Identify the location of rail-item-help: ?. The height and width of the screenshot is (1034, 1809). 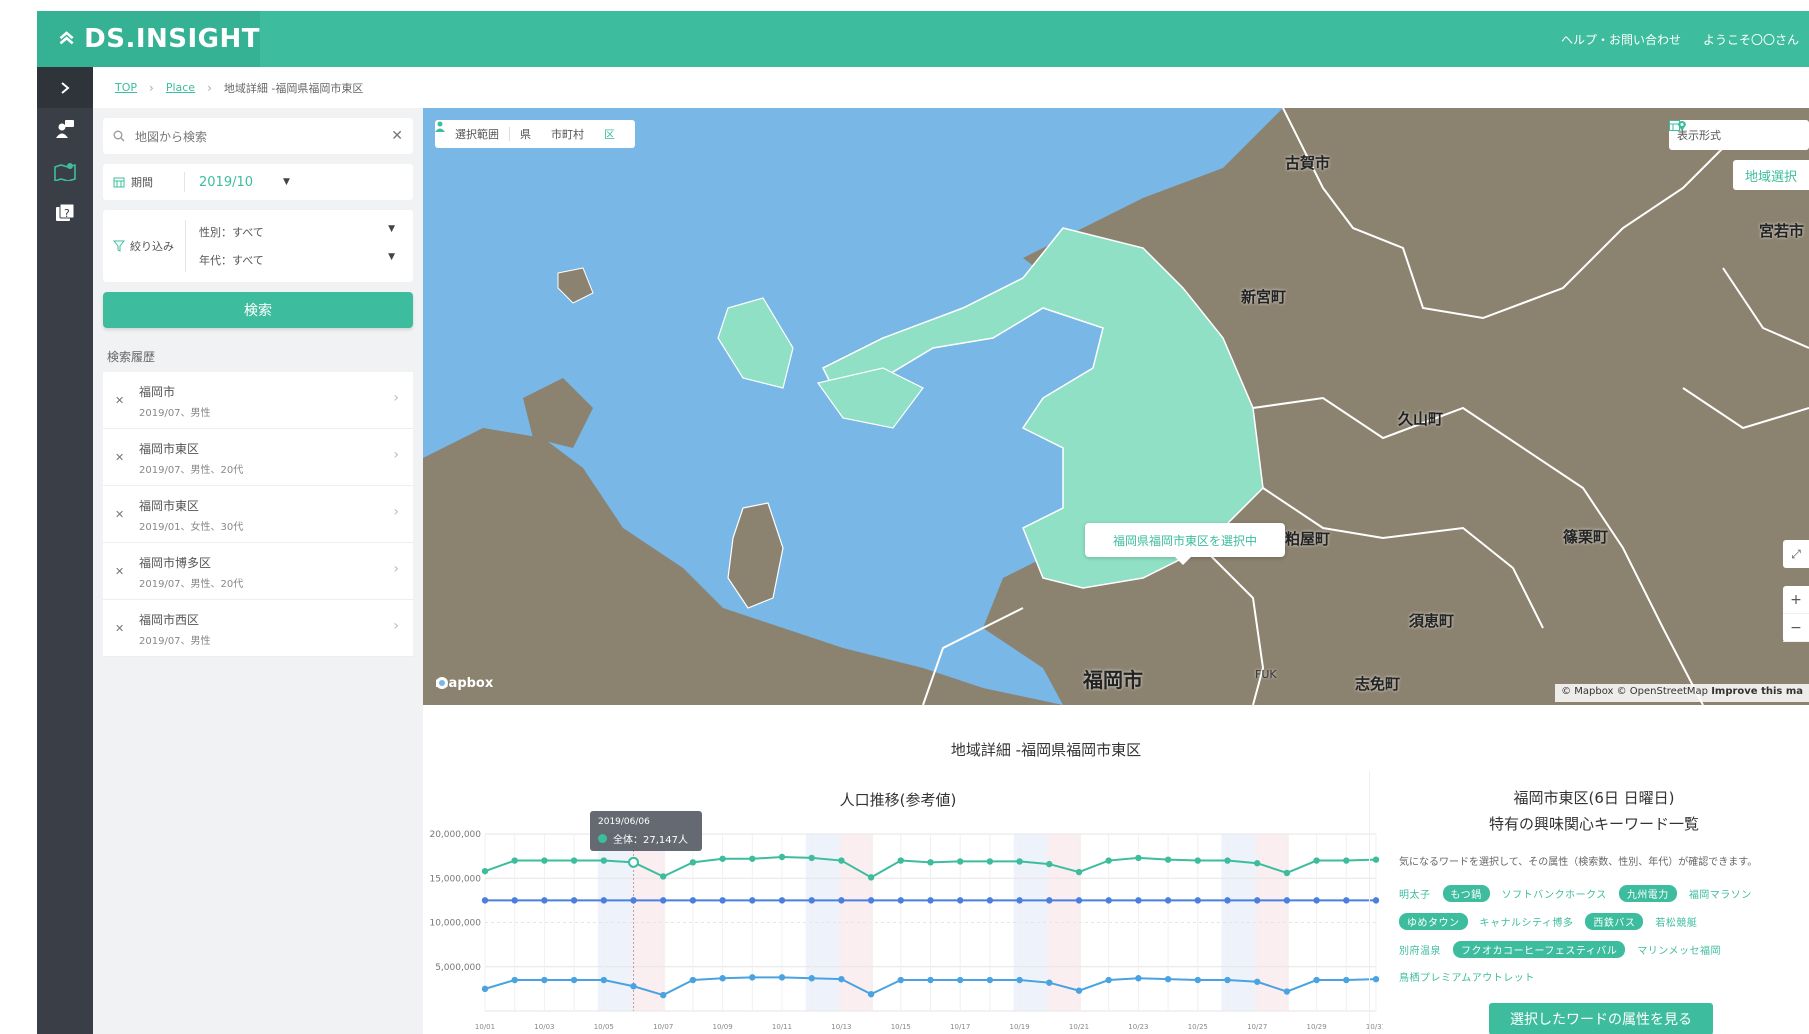
(65, 213).